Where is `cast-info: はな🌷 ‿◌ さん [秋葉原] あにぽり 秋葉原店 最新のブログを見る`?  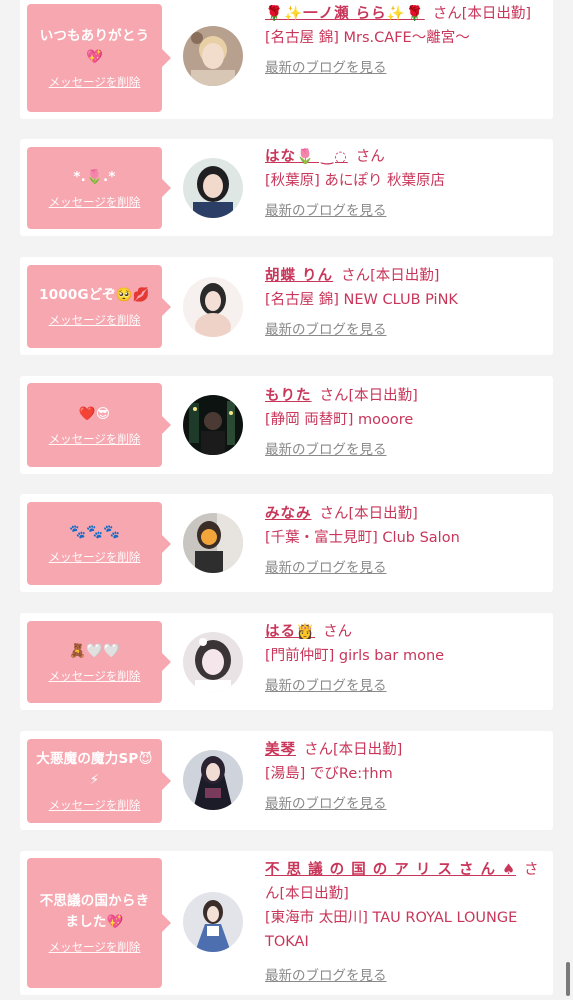 cast-info: はな🌷 ‿◌ さん [秋葉原] あにぽり 秋葉原店 最新のブログを見る is located at coordinates (407, 184).